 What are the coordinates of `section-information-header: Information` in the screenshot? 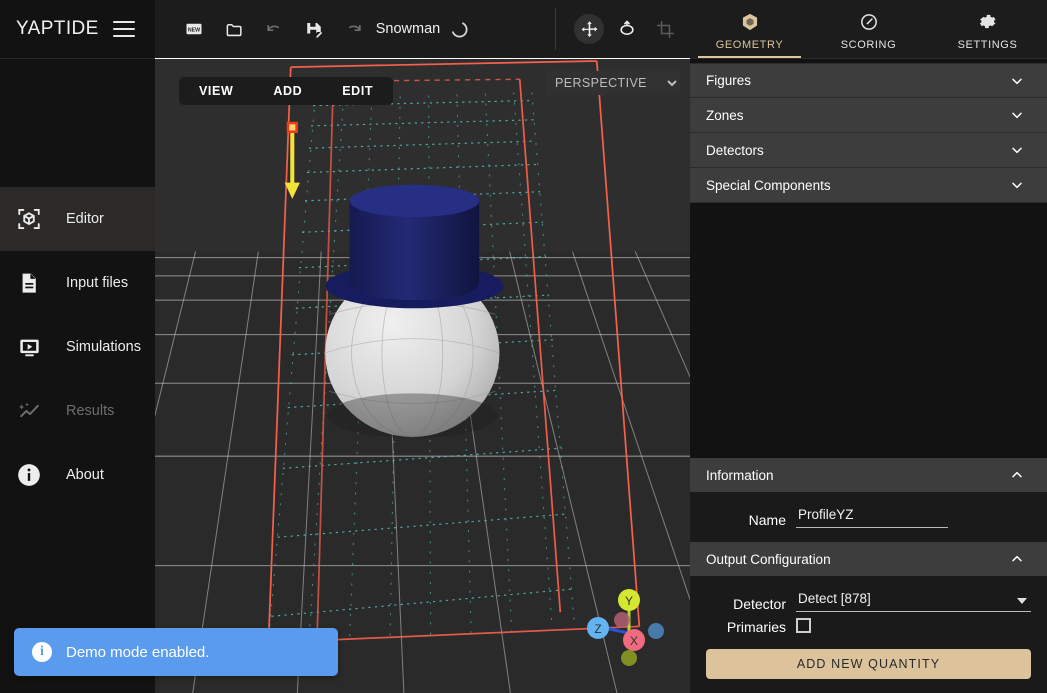 It's located at (868, 475).